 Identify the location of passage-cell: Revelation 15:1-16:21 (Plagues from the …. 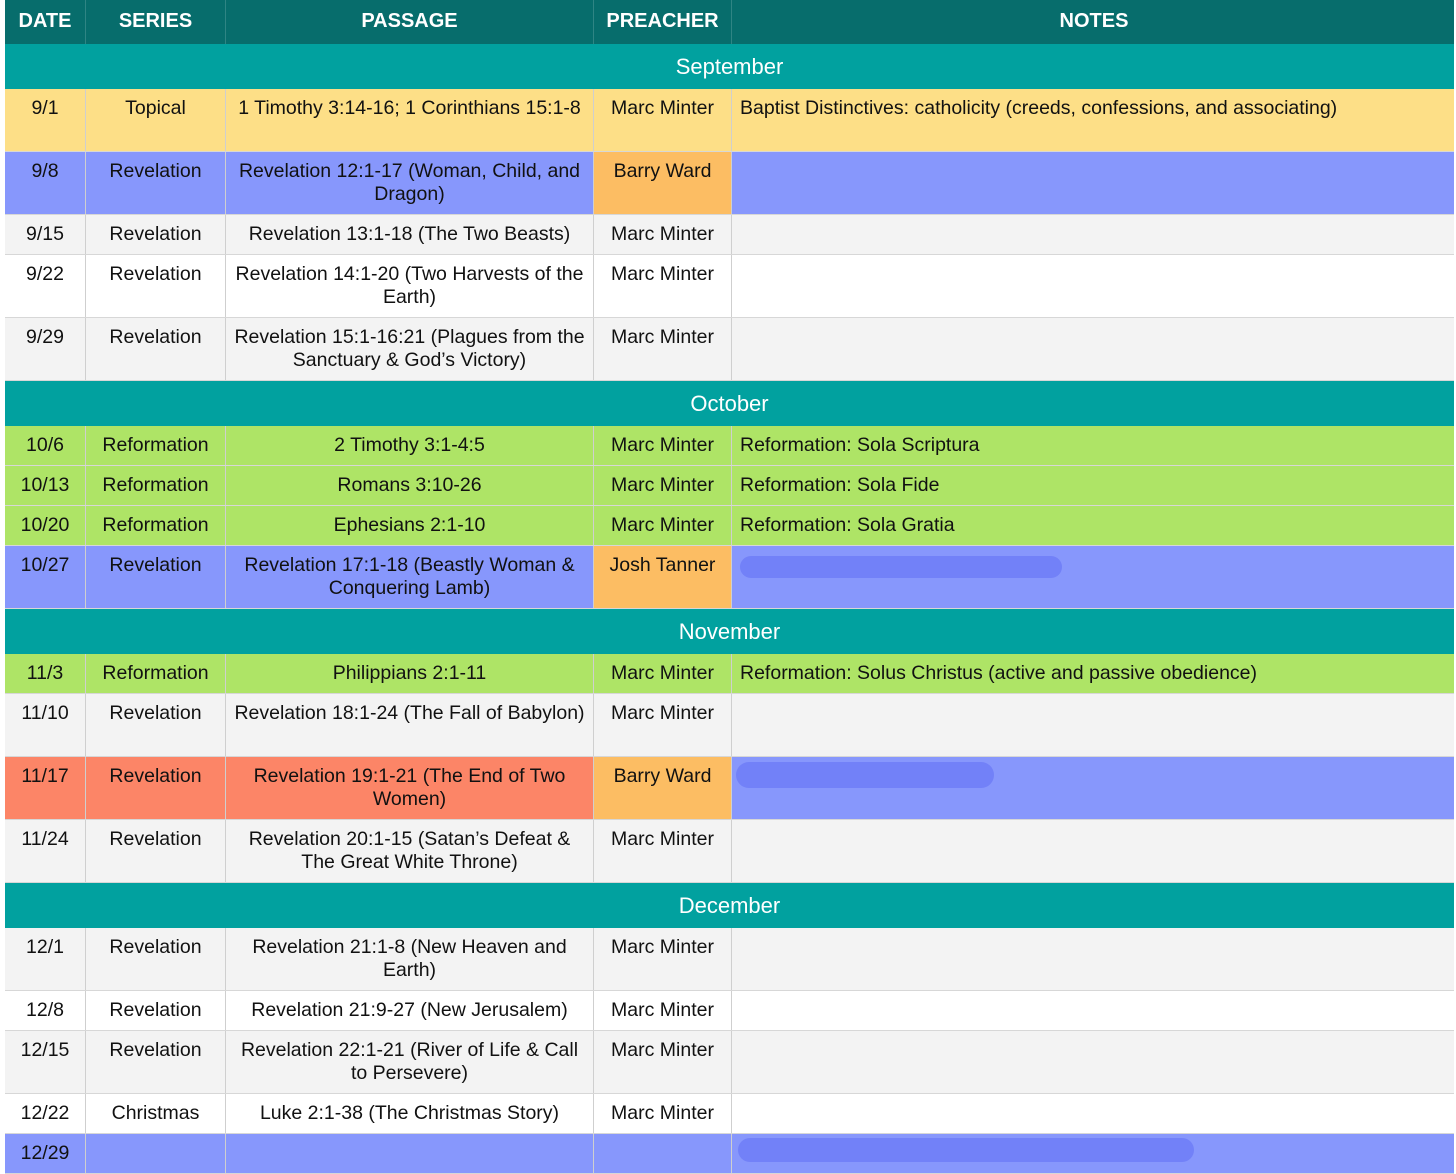
(410, 349).